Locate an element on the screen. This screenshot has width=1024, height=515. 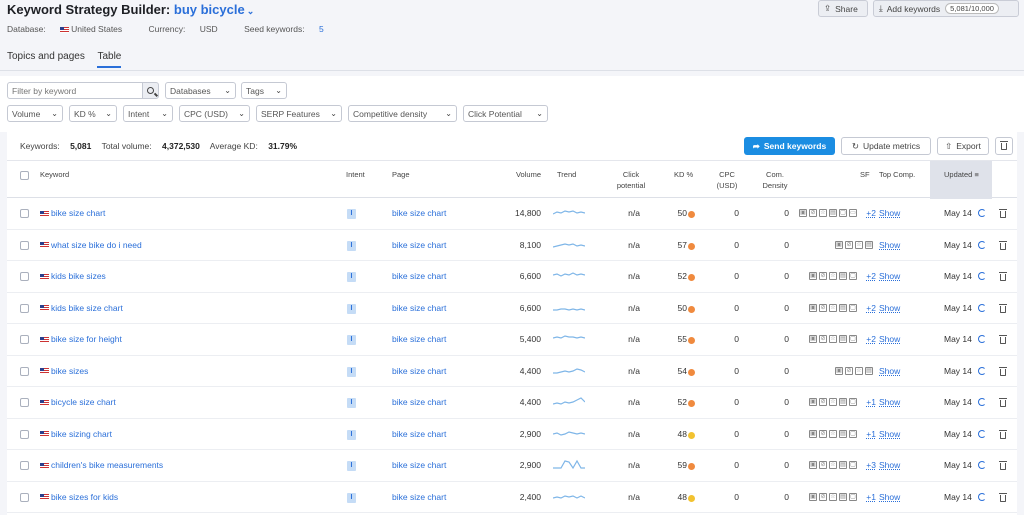
keyword-filter-input is located at coordinates (75, 90).